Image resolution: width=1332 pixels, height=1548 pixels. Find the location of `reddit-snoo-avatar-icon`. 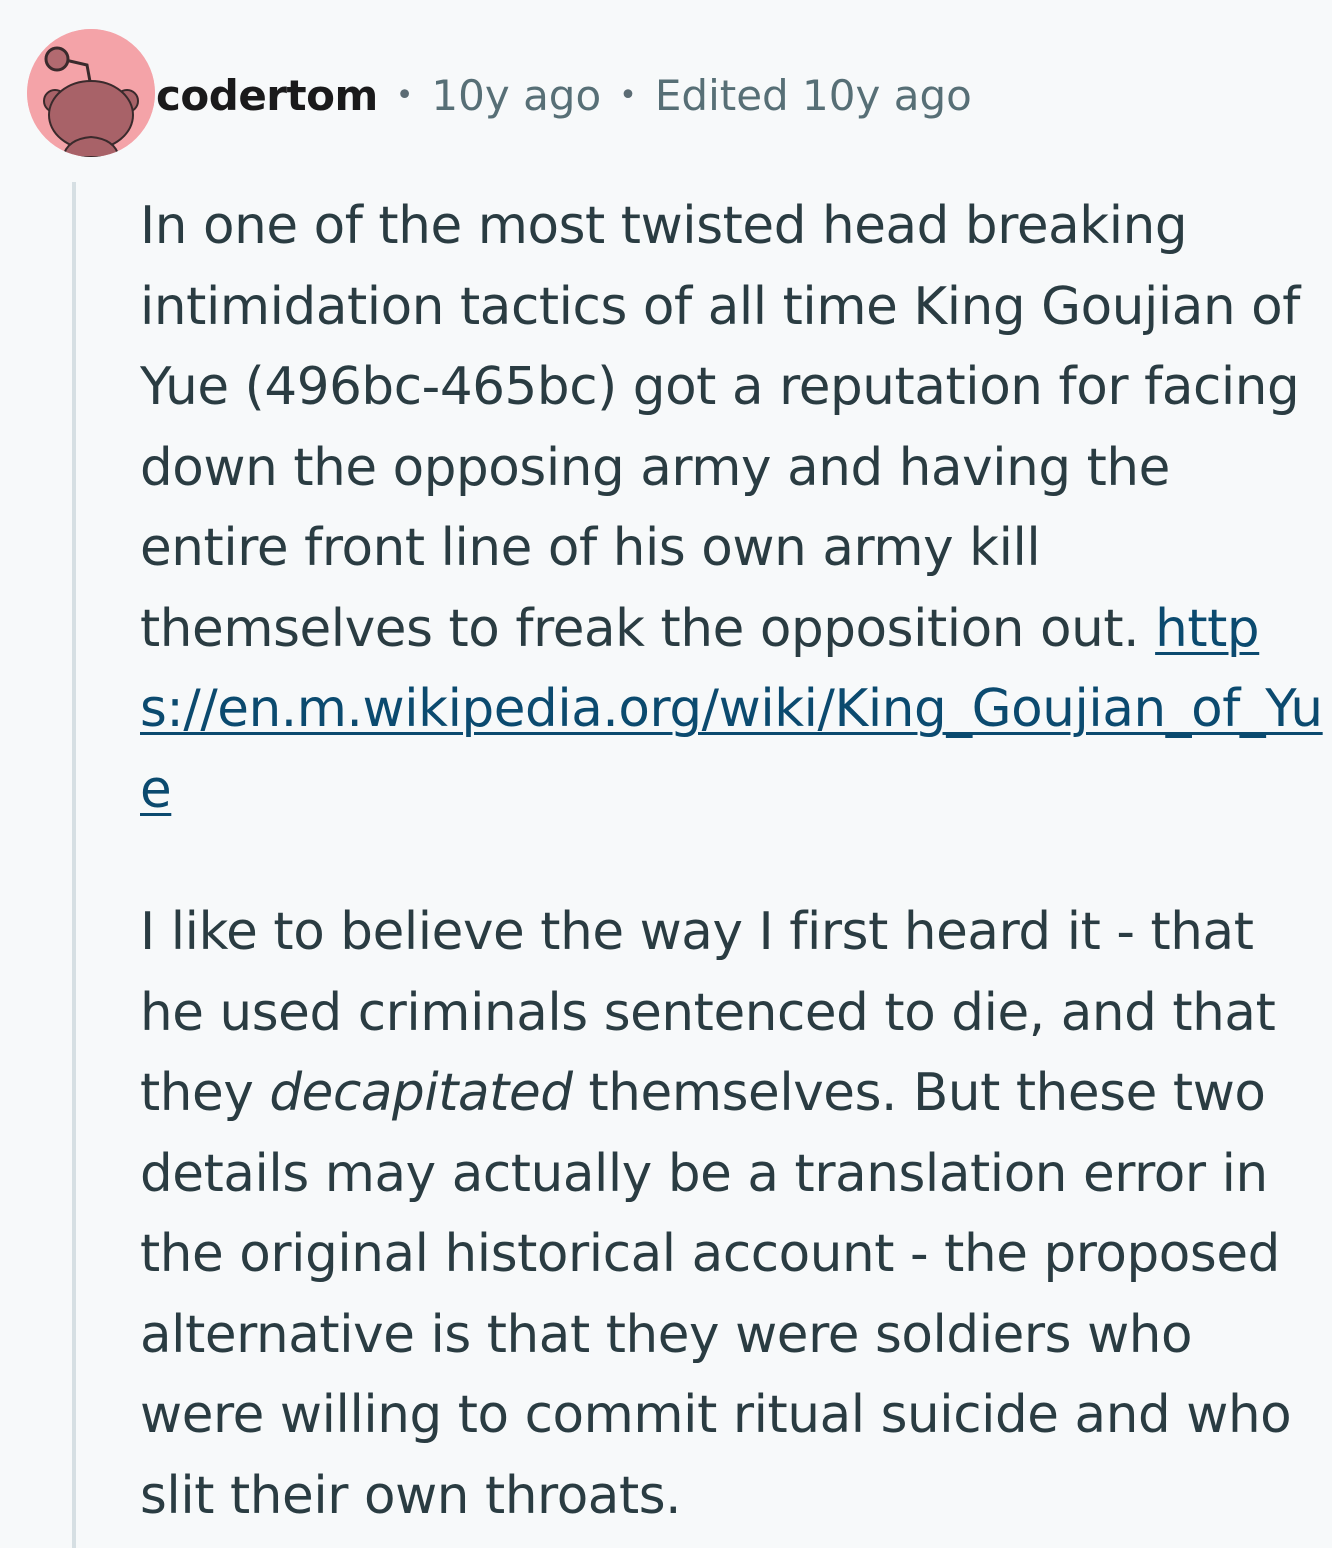

reddit-snoo-avatar-icon is located at coordinates (91, 93).